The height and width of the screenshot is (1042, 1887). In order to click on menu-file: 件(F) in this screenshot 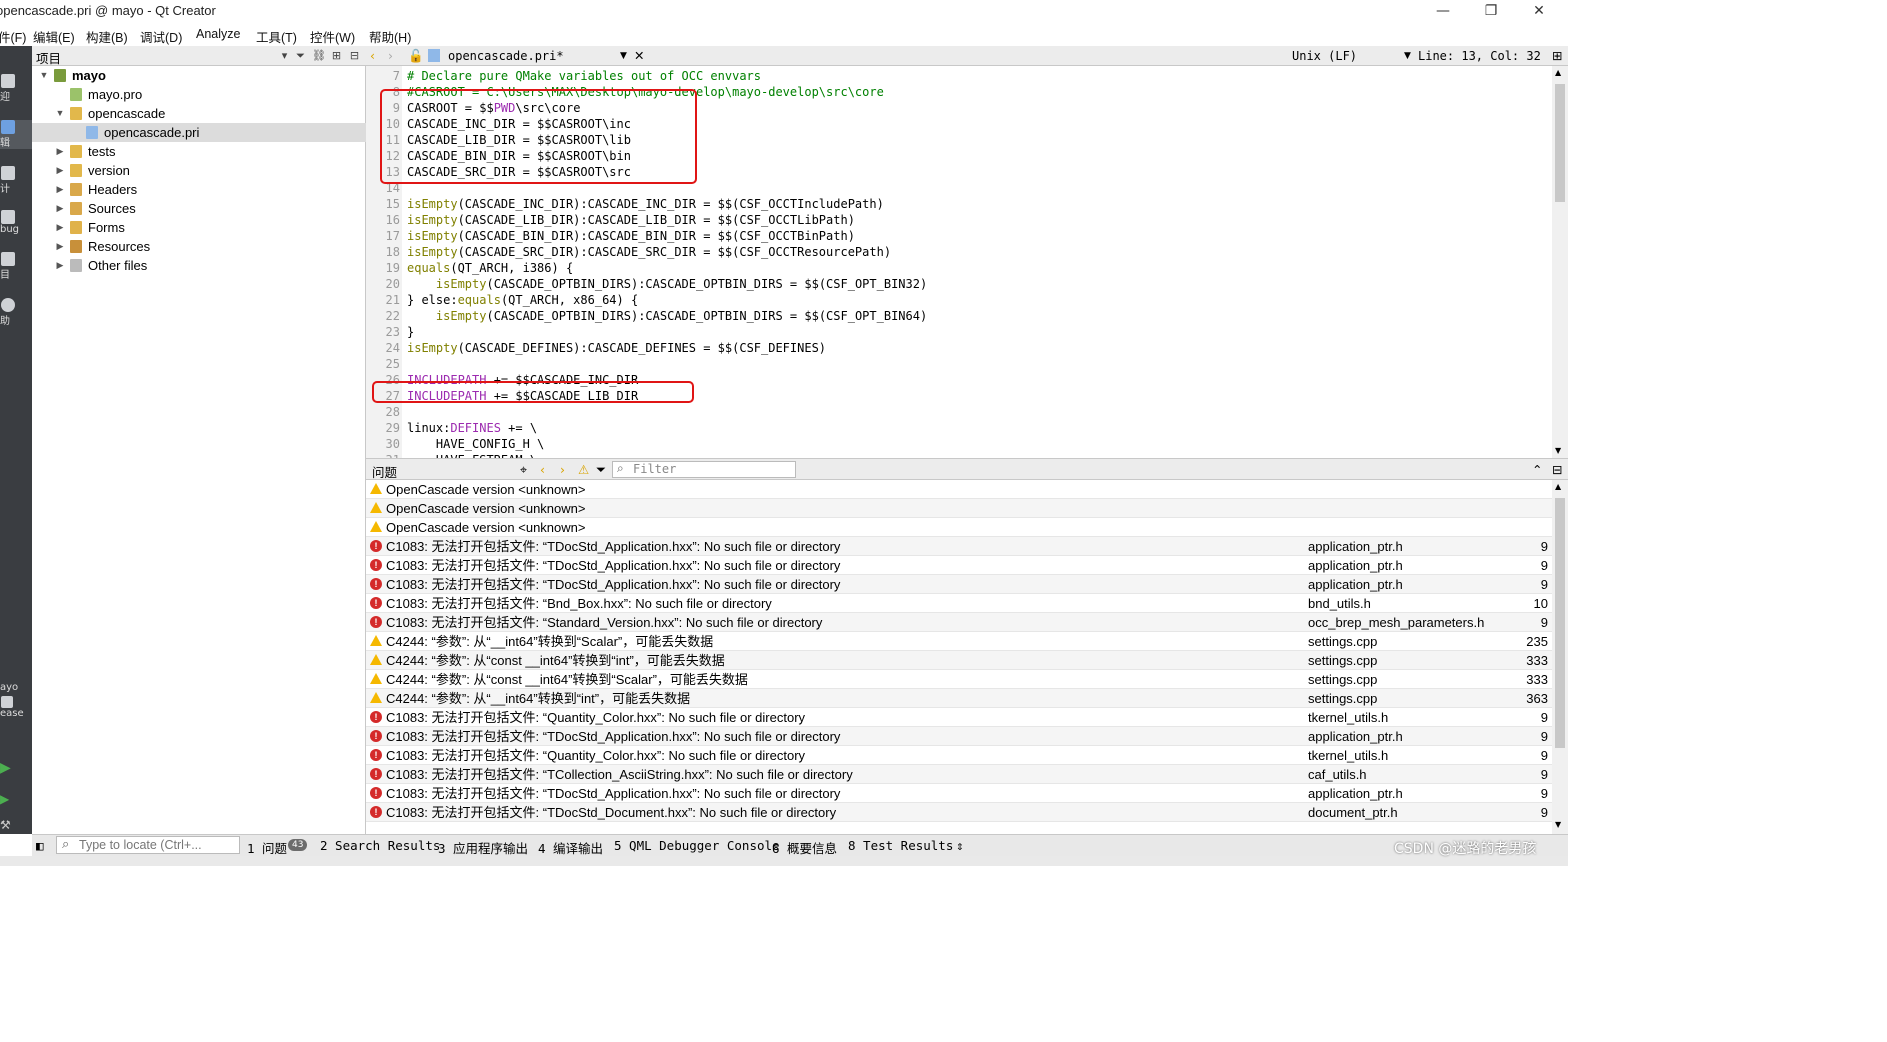, I will do `click(13, 36)`.